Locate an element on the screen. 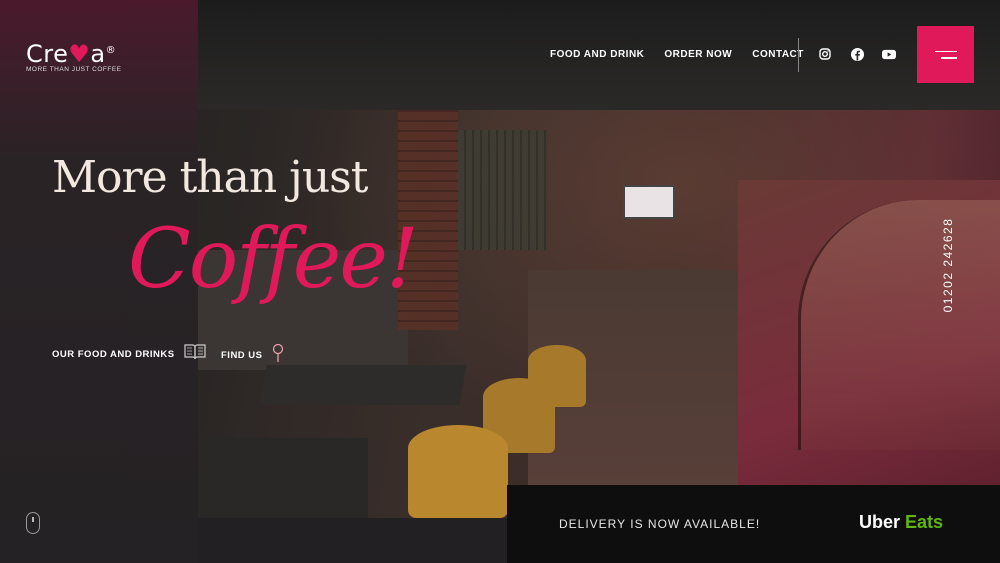  hero-highlight: Coffee! is located at coordinates (273, 259).